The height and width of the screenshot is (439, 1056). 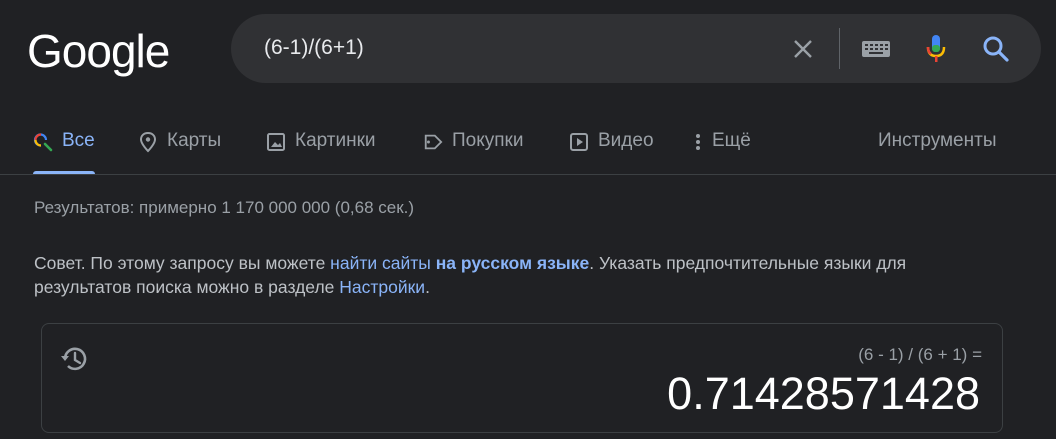 I want to click on tag-icon, so click(x=433, y=142).